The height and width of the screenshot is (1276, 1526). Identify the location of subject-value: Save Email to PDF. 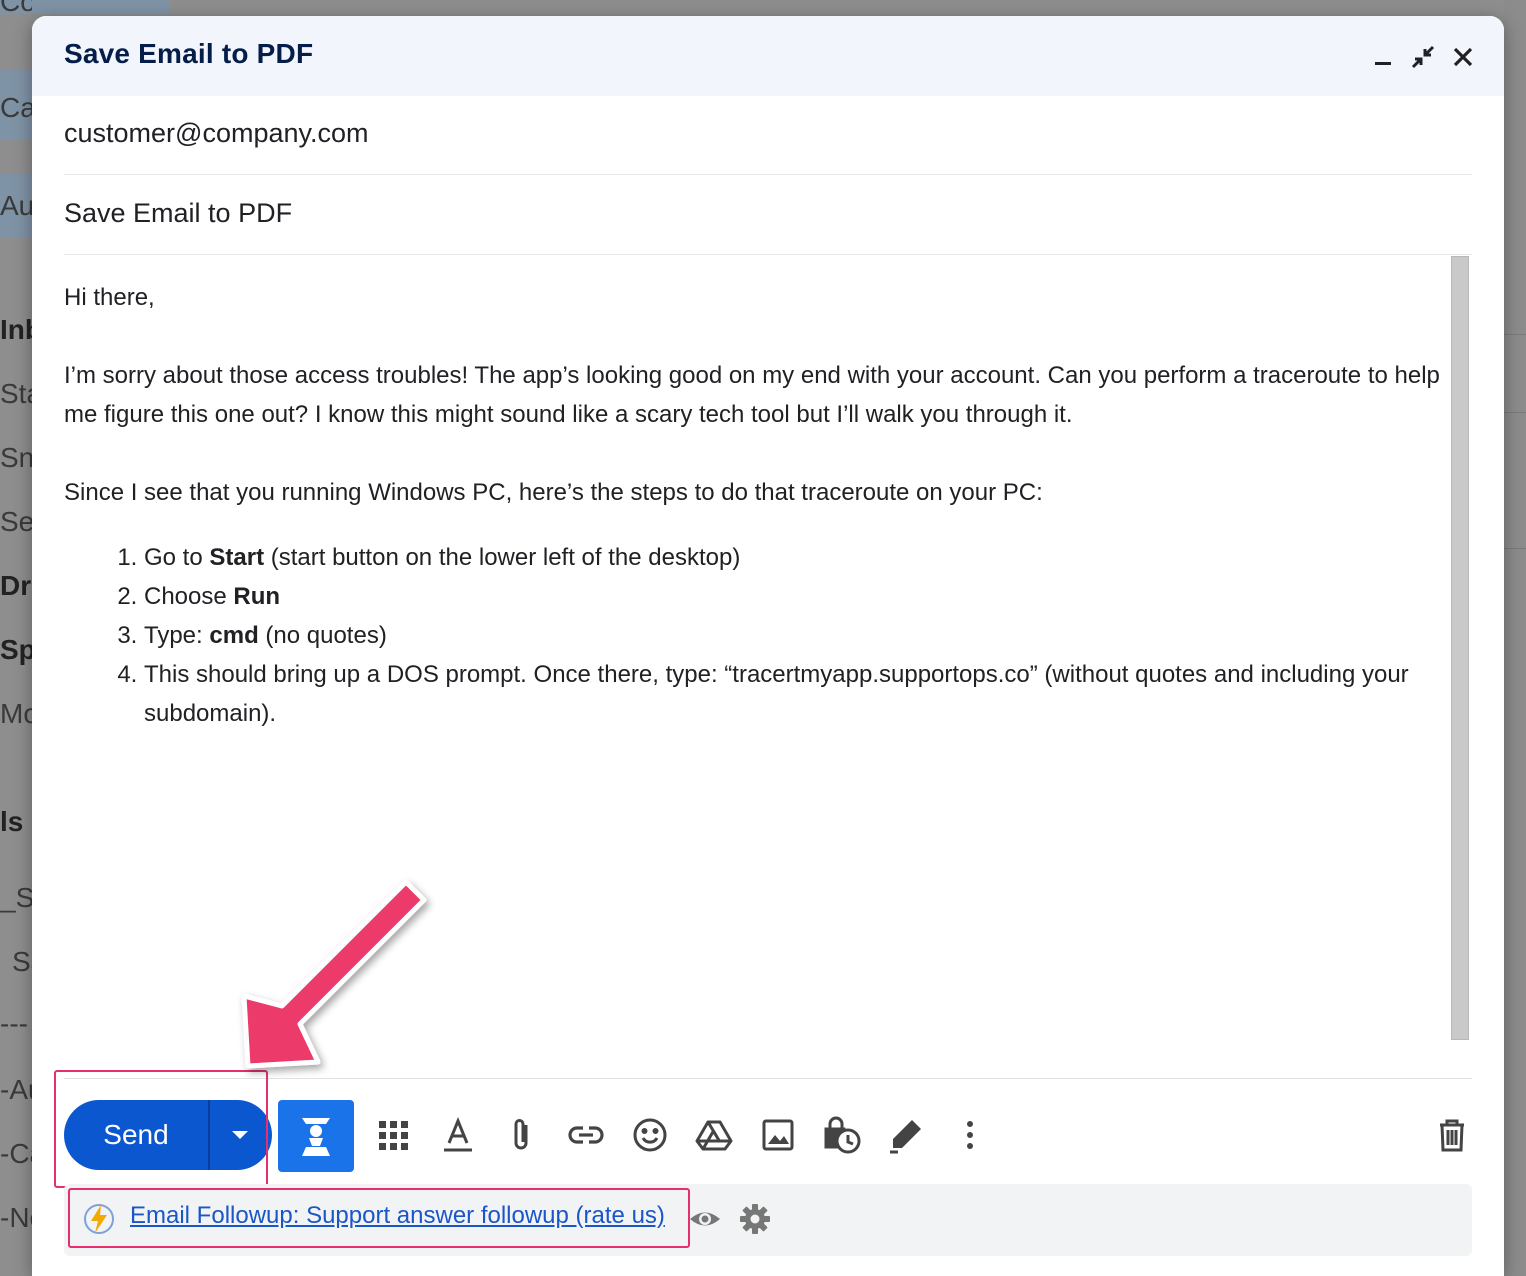
(178, 213).